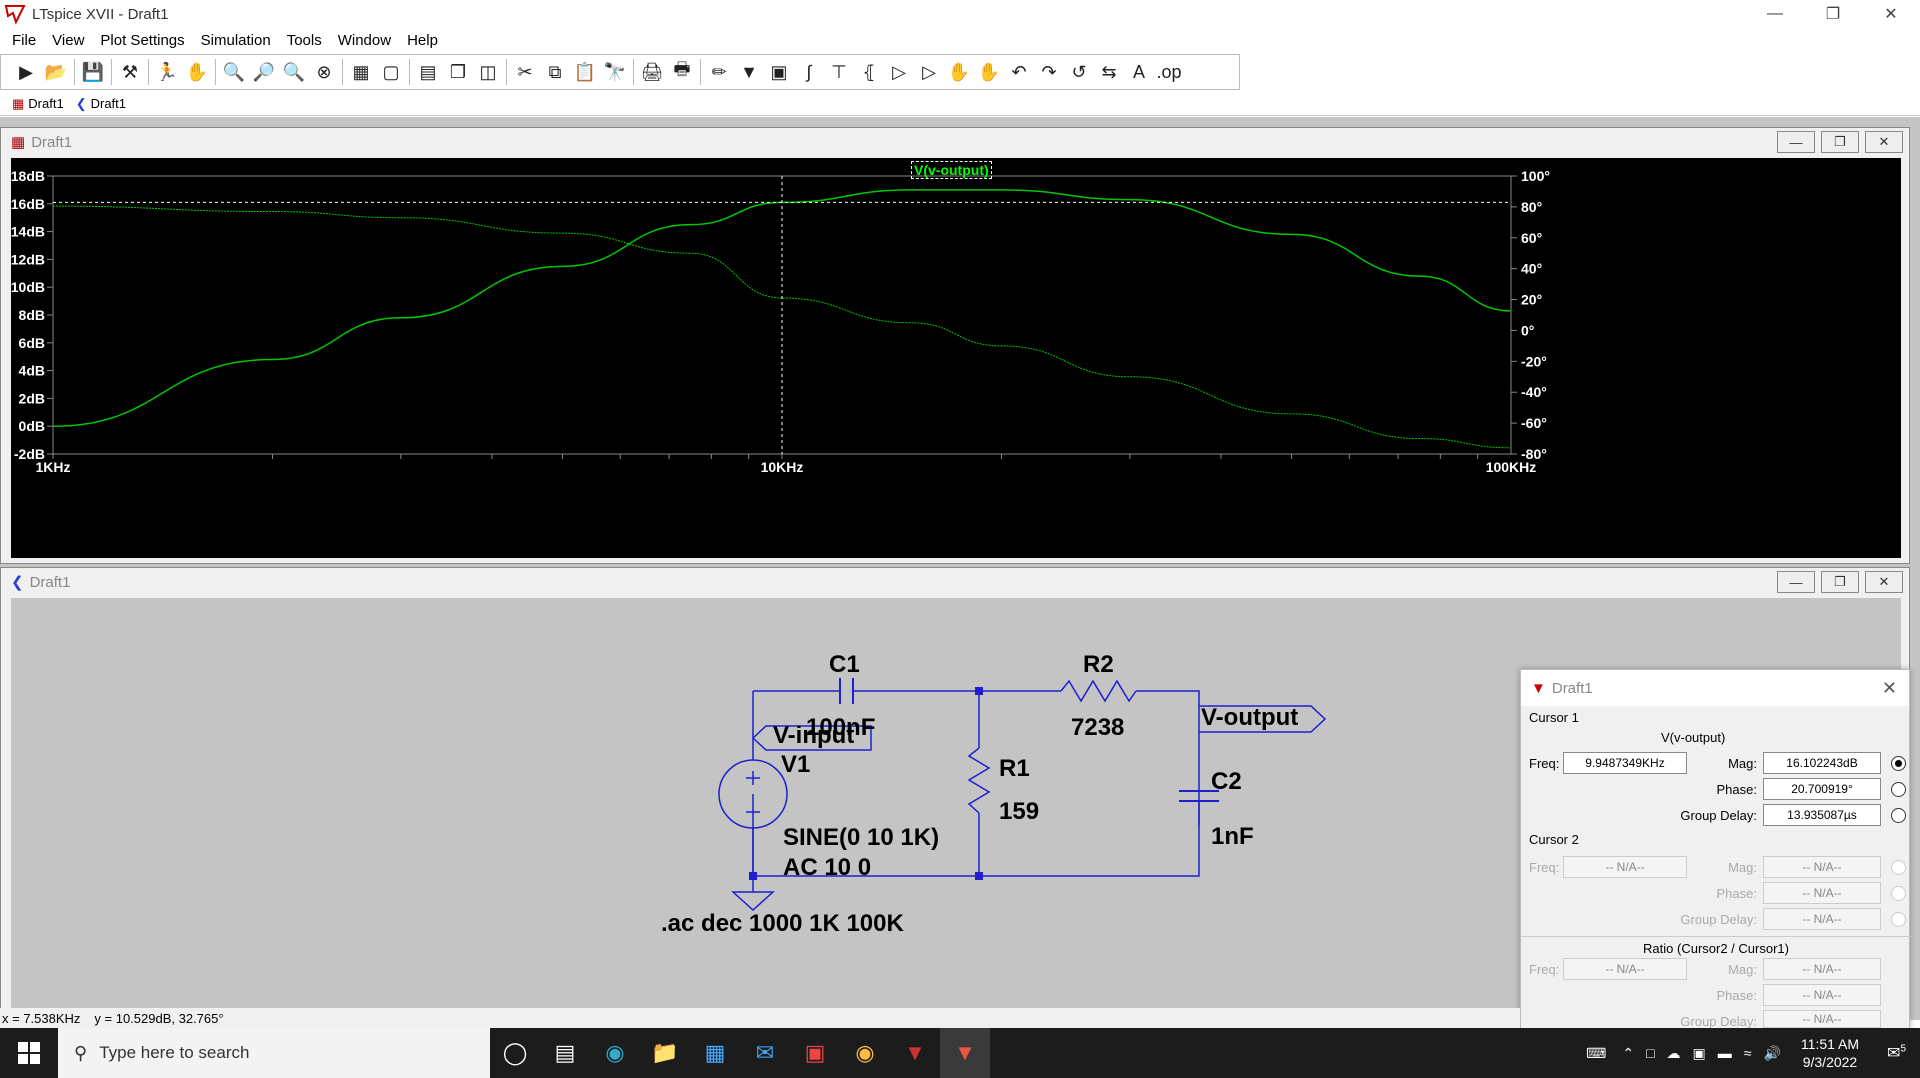 The width and height of the screenshot is (1920, 1078). What do you see at coordinates (197, 72) in the screenshot?
I see `halt-icon: ✋` at bounding box center [197, 72].